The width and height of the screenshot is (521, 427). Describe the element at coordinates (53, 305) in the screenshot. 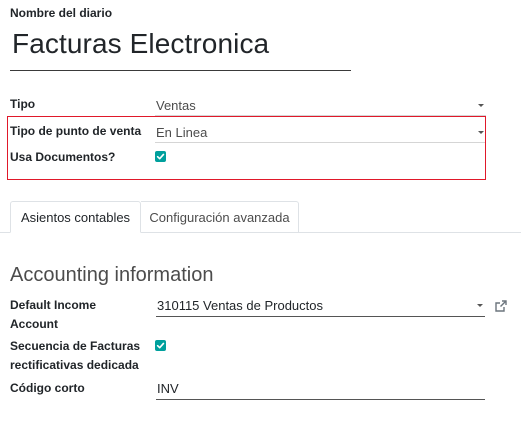

I see `default-income-account-label-line1: Default Income` at that location.